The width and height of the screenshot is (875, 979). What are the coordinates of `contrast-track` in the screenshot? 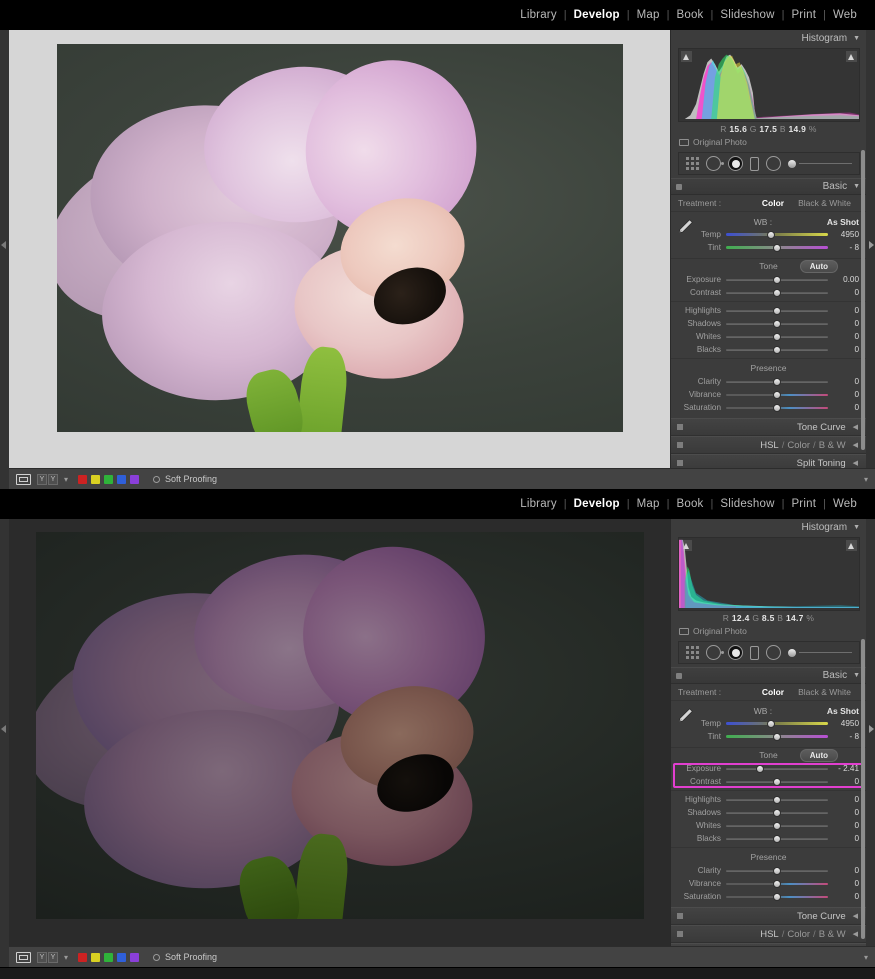 It's located at (777, 292).